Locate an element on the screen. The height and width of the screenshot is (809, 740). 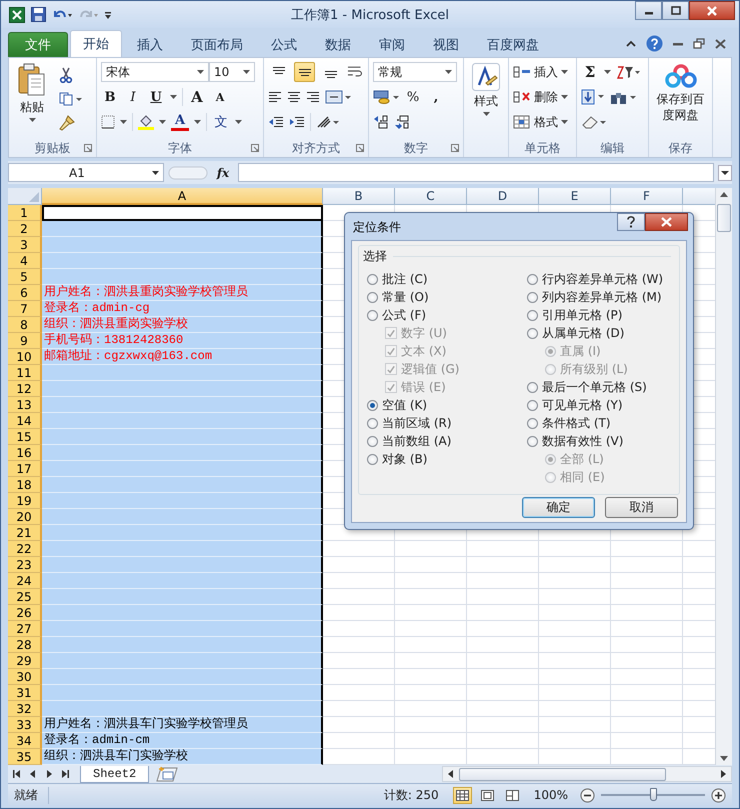
increase-indent-icon is located at coordinates (297, 122).